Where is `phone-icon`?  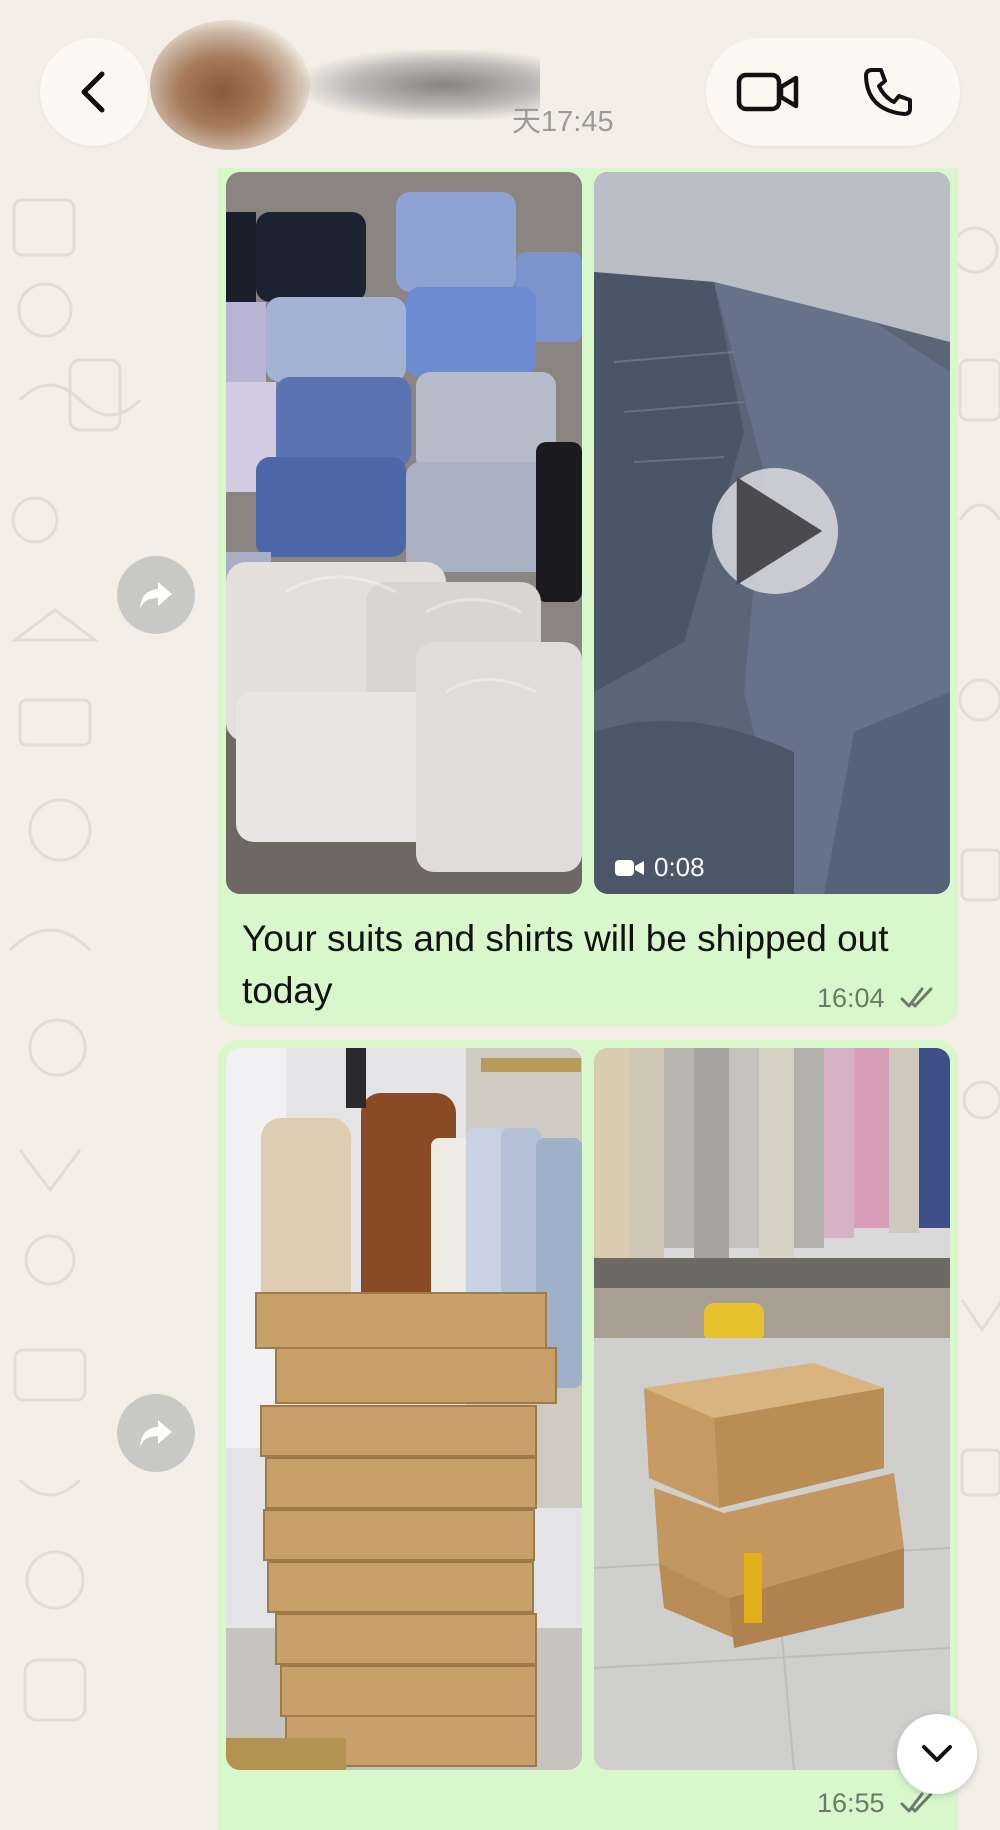
phone-icon is located at coordinates (888, 92).